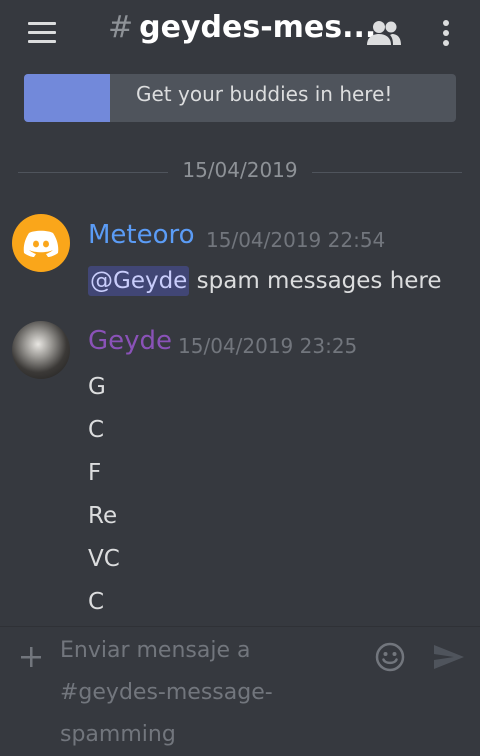 This screenshot has width=480, height=756. Describe the element at coordinates (97, 387) in the screenshot. I see `message-line: G` at that location.